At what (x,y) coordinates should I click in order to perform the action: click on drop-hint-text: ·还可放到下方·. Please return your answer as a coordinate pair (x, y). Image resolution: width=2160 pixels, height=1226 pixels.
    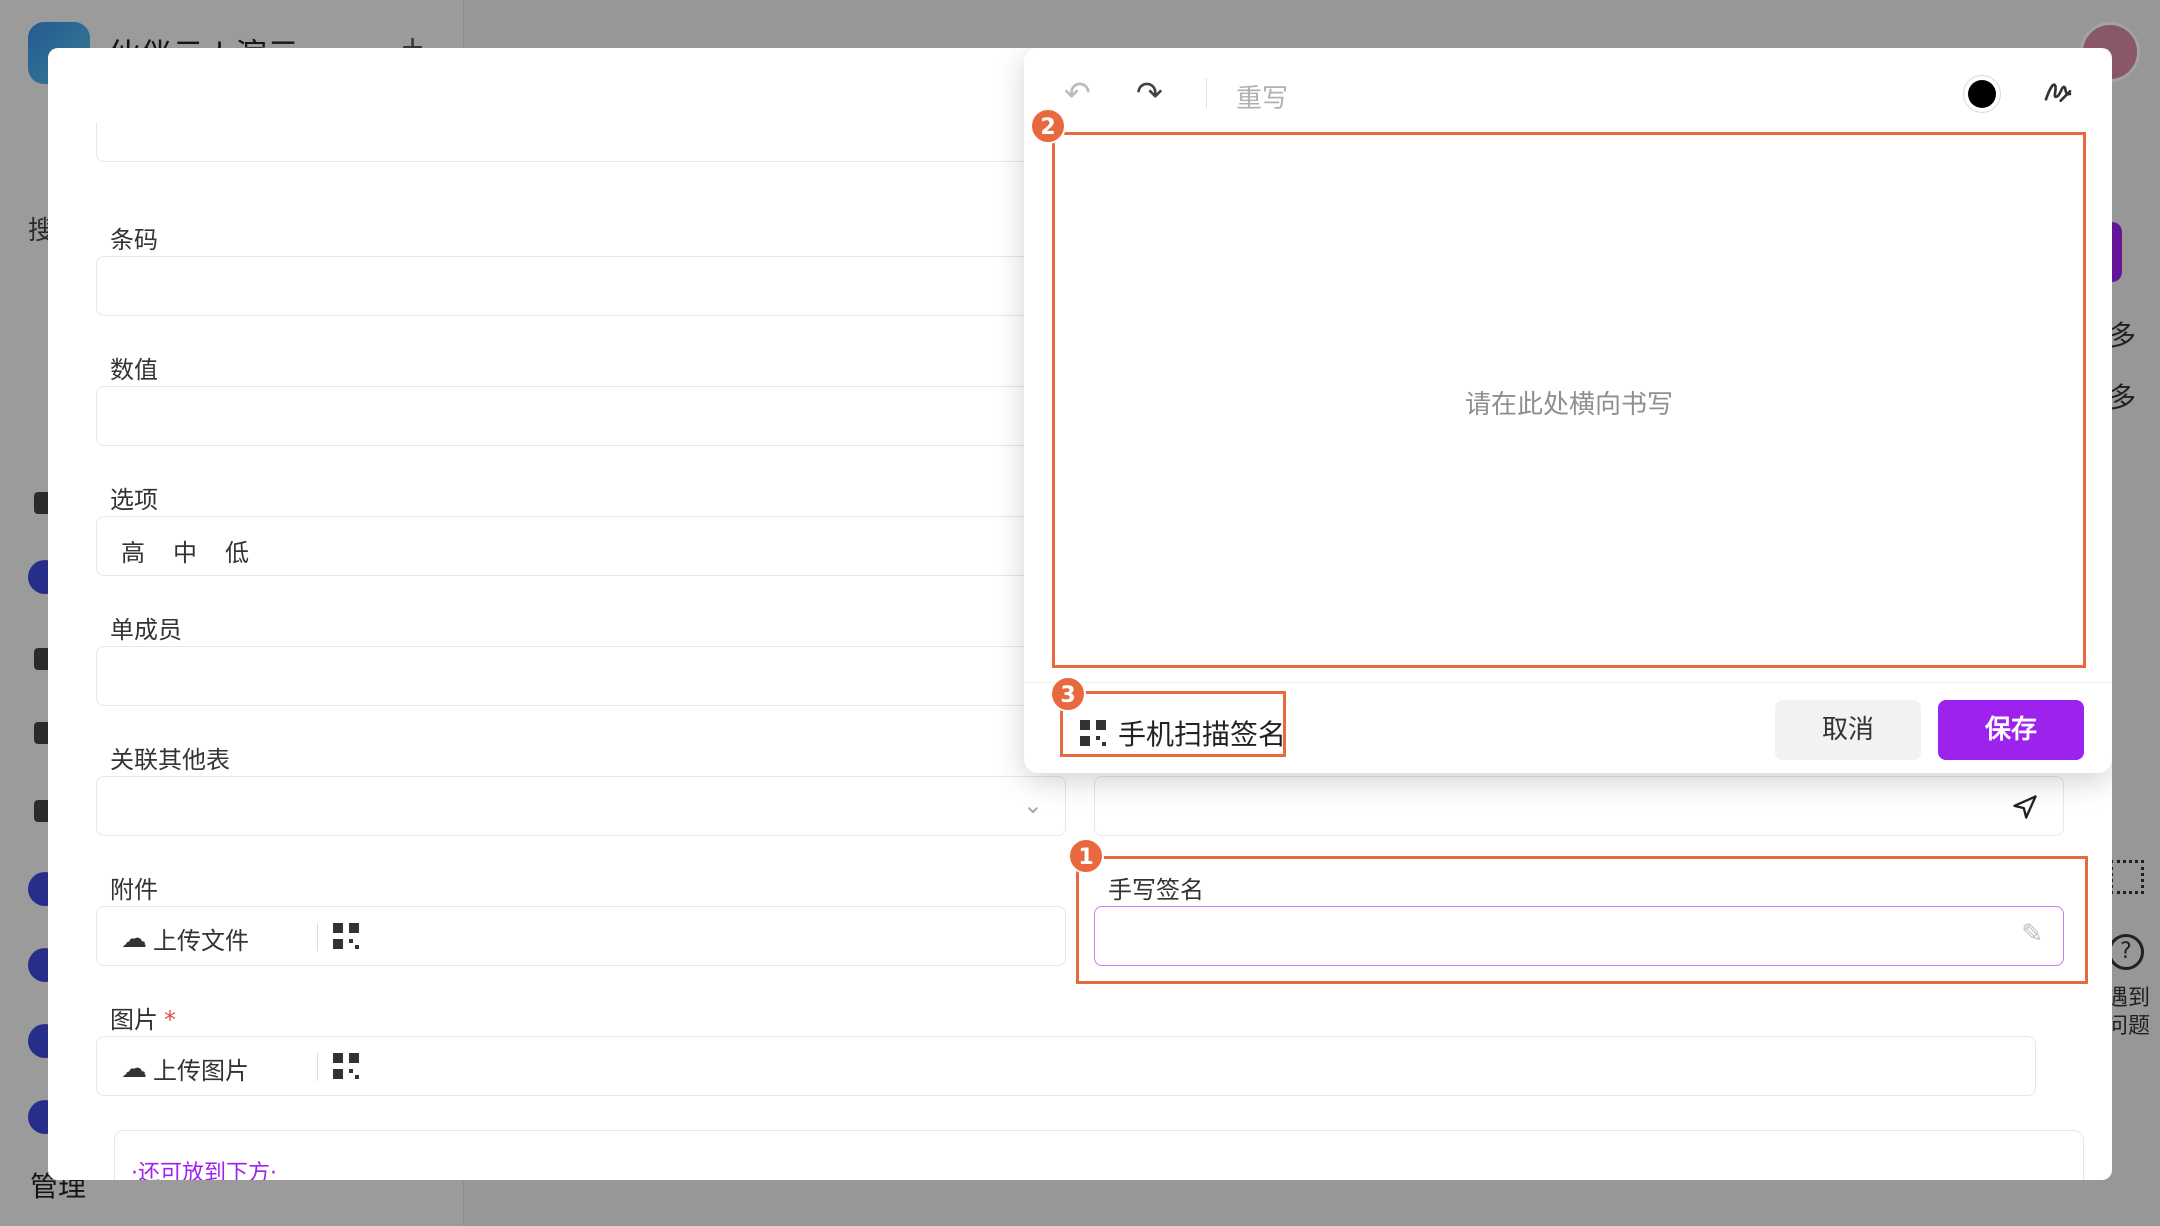
    Looking at the image, I should click on (204, 1170).